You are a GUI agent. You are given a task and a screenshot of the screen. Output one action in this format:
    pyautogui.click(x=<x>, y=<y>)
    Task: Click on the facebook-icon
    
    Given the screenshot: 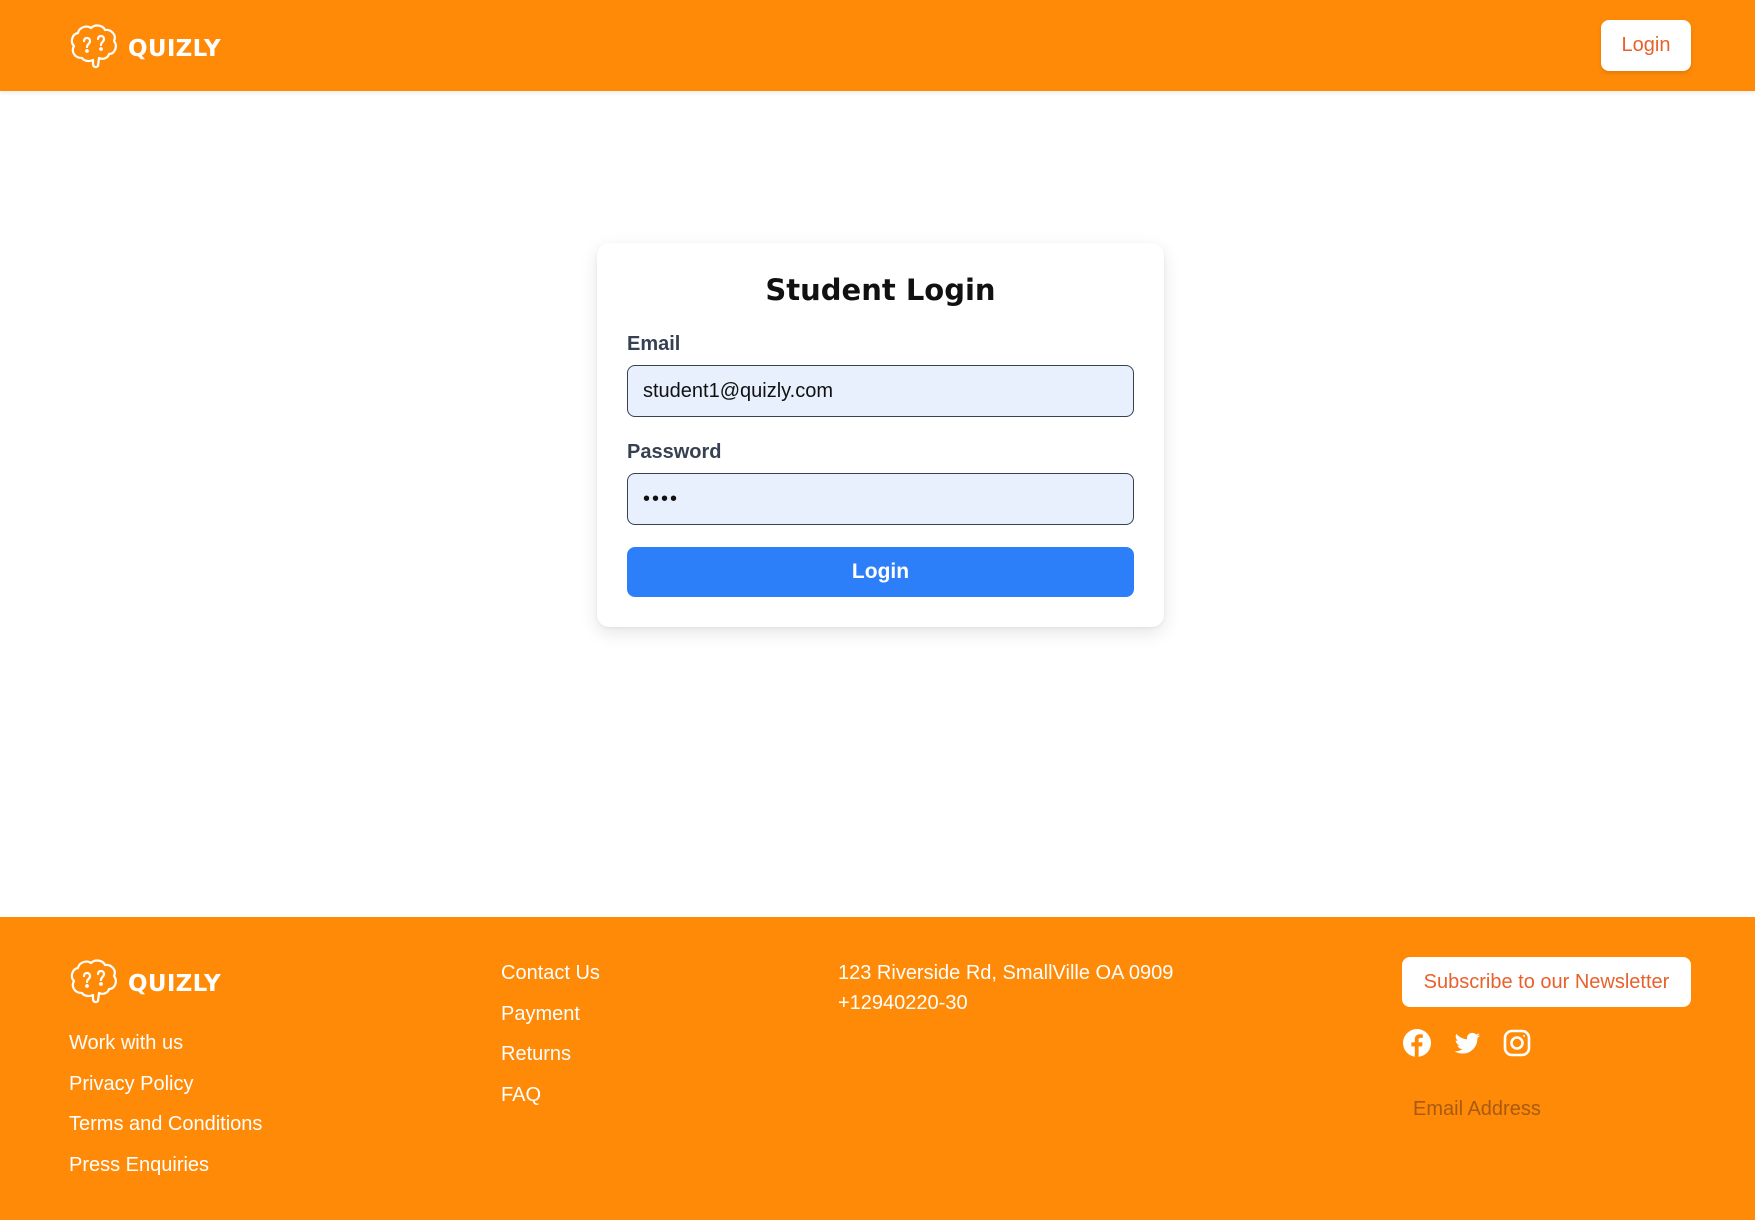 What is the action you would take?
    pyautogui.click(x=1417, y=1043)
    